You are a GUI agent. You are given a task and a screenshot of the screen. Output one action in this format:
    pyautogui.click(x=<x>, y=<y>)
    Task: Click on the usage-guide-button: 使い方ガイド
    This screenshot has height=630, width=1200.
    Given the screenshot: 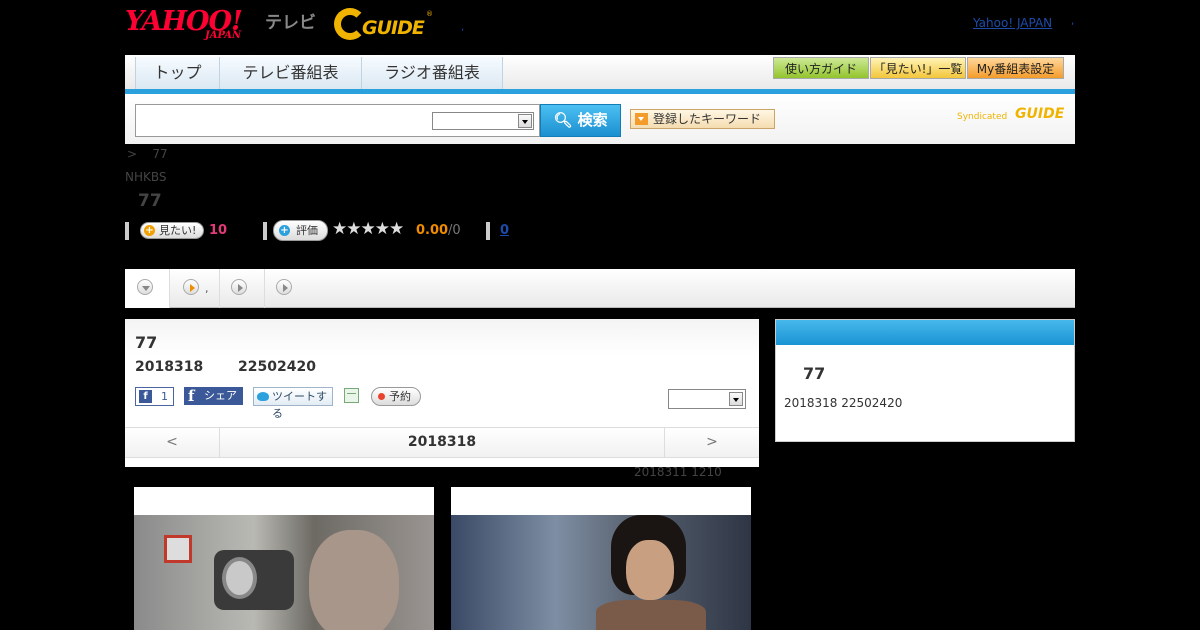 What is the action you would take?
    pyautogui.click(x=821, y=68)
    